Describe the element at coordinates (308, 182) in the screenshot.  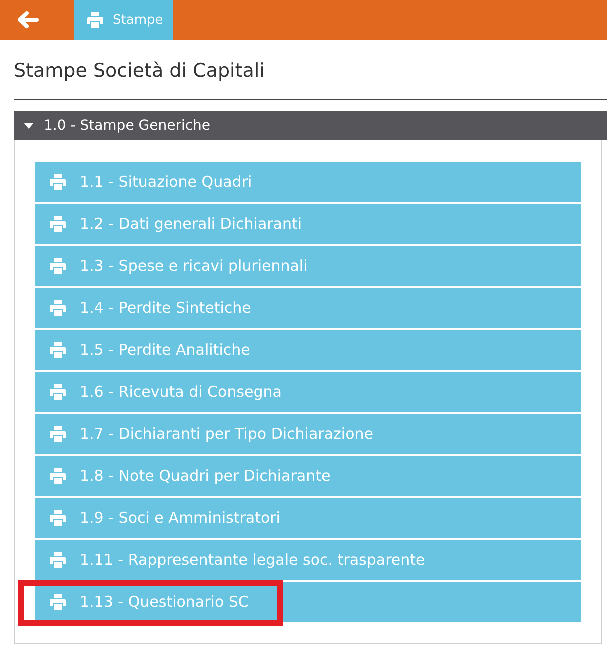
I see `print-item: 1.1 - Situazione Quadri` at that location.